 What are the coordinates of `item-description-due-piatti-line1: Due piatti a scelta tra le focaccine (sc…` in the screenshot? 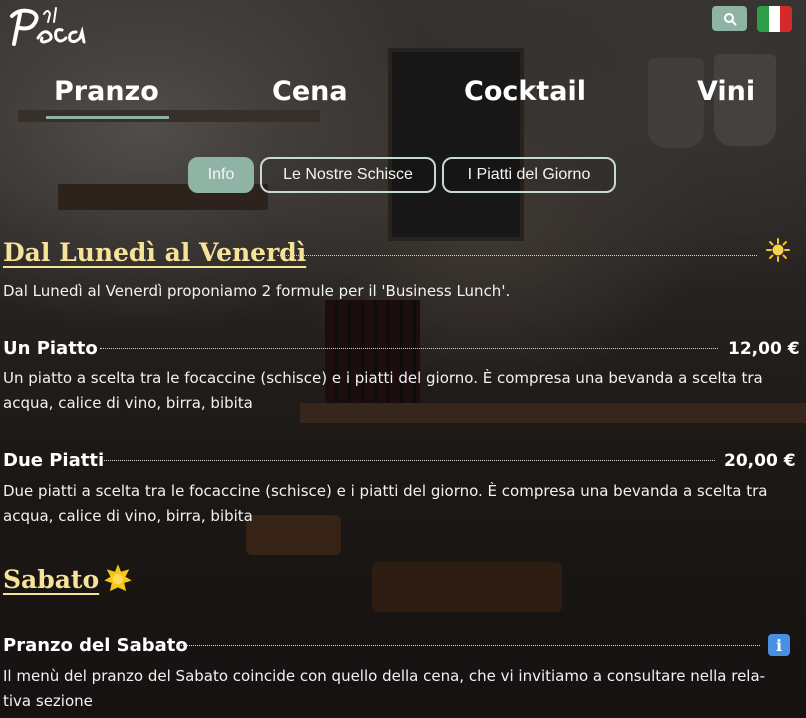 It's located at (385, 491).